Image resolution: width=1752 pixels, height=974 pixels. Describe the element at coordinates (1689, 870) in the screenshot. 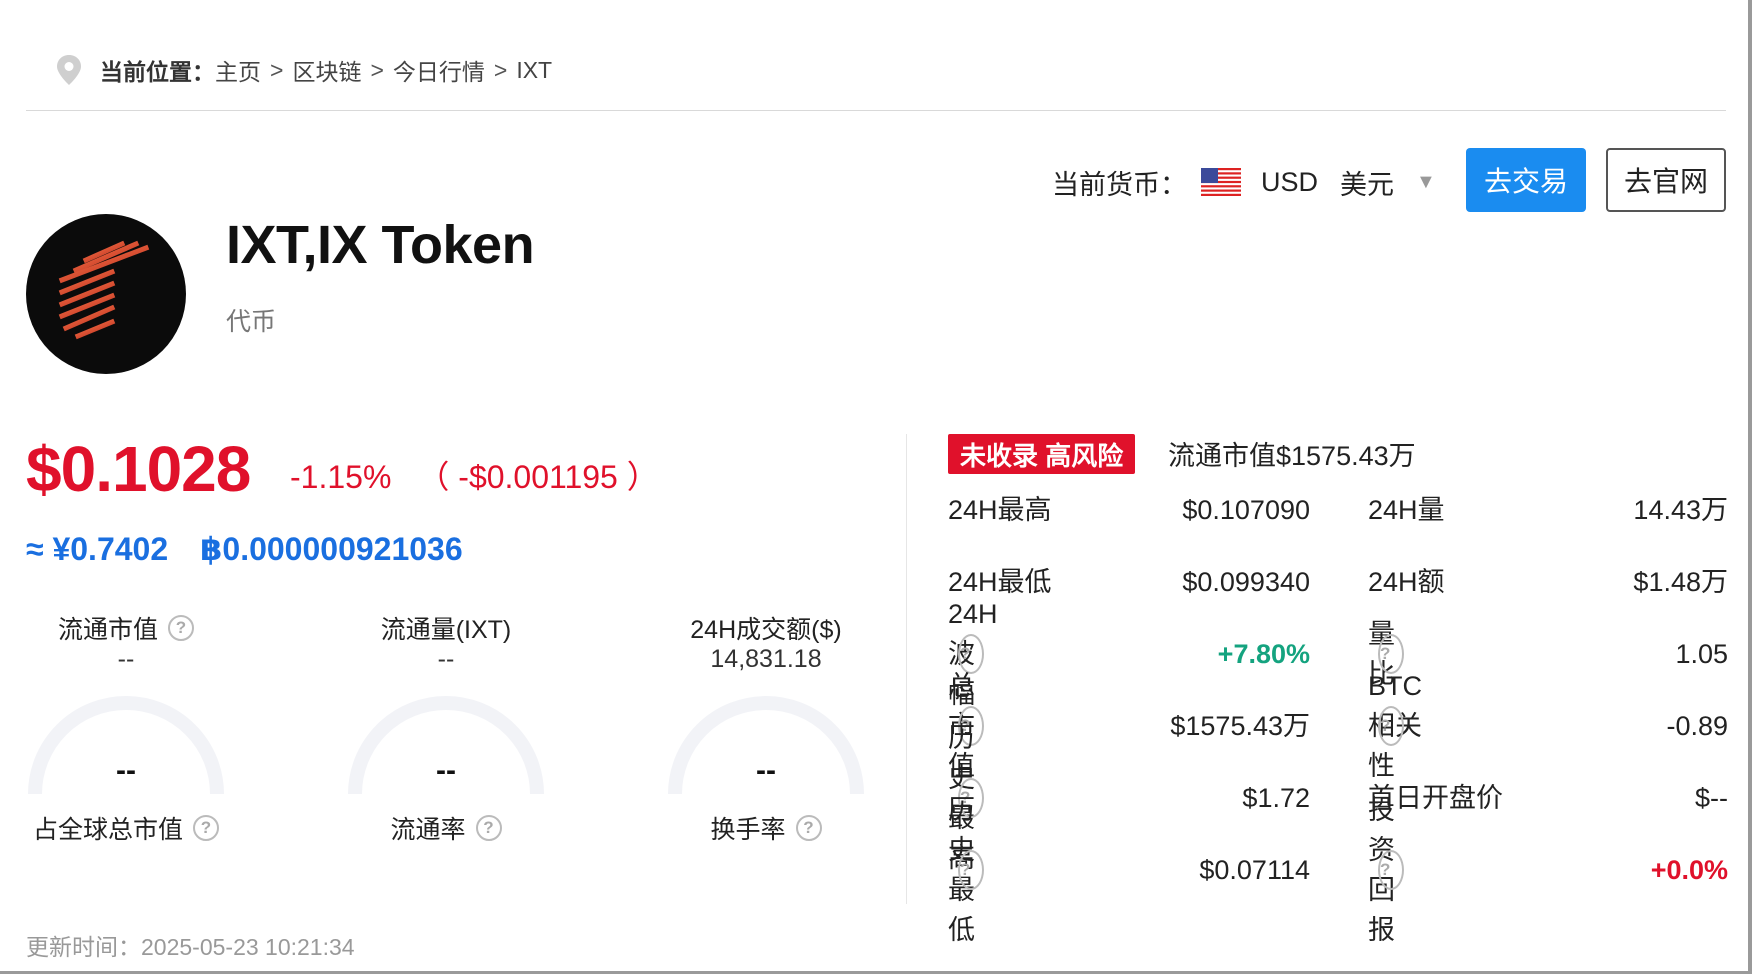

I see `stat-value: +0.0%` at that location.